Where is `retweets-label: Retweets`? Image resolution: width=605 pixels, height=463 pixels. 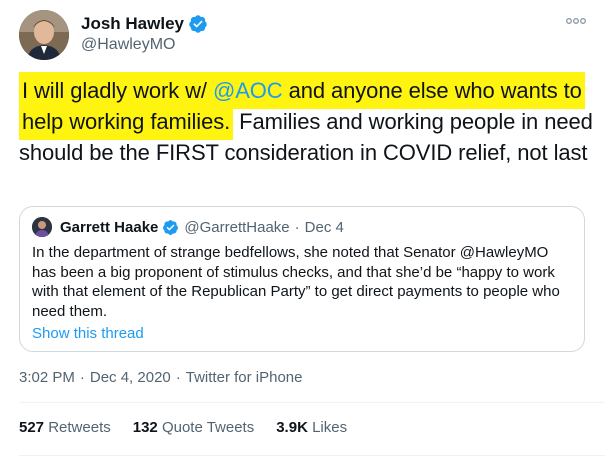
retweets-label: Retweets is located at coordinates (79, 427).